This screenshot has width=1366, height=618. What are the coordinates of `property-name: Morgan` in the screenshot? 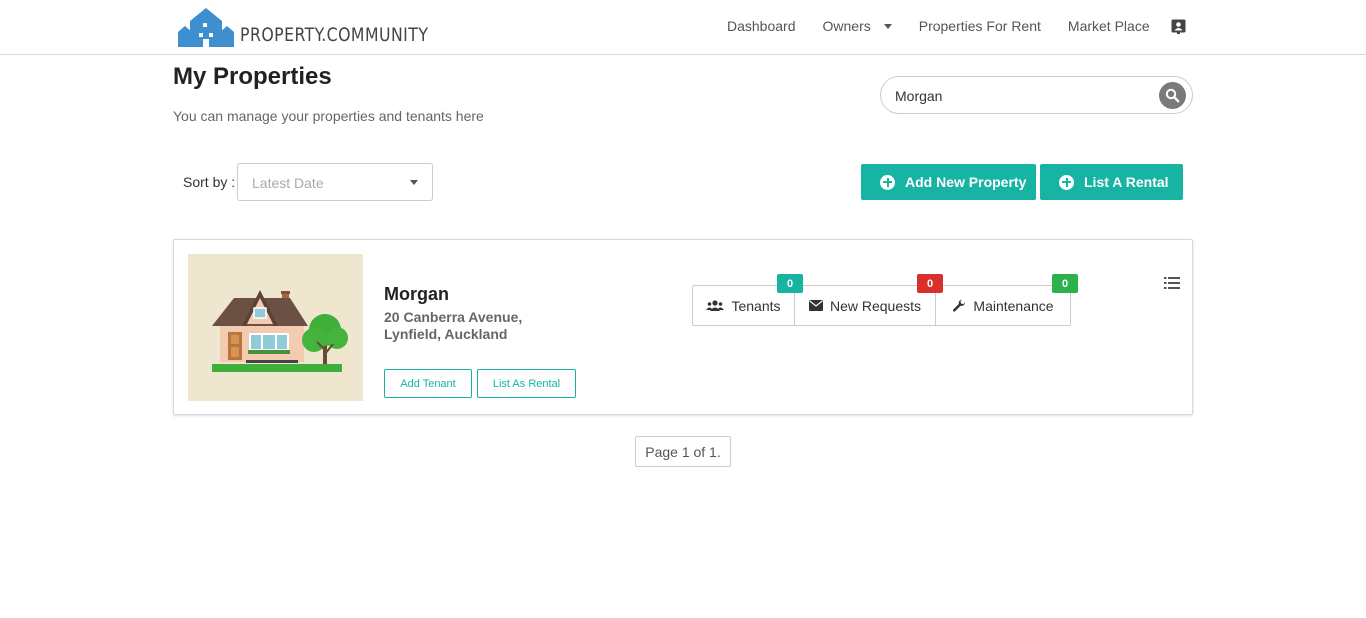 It's located at (416, 294).